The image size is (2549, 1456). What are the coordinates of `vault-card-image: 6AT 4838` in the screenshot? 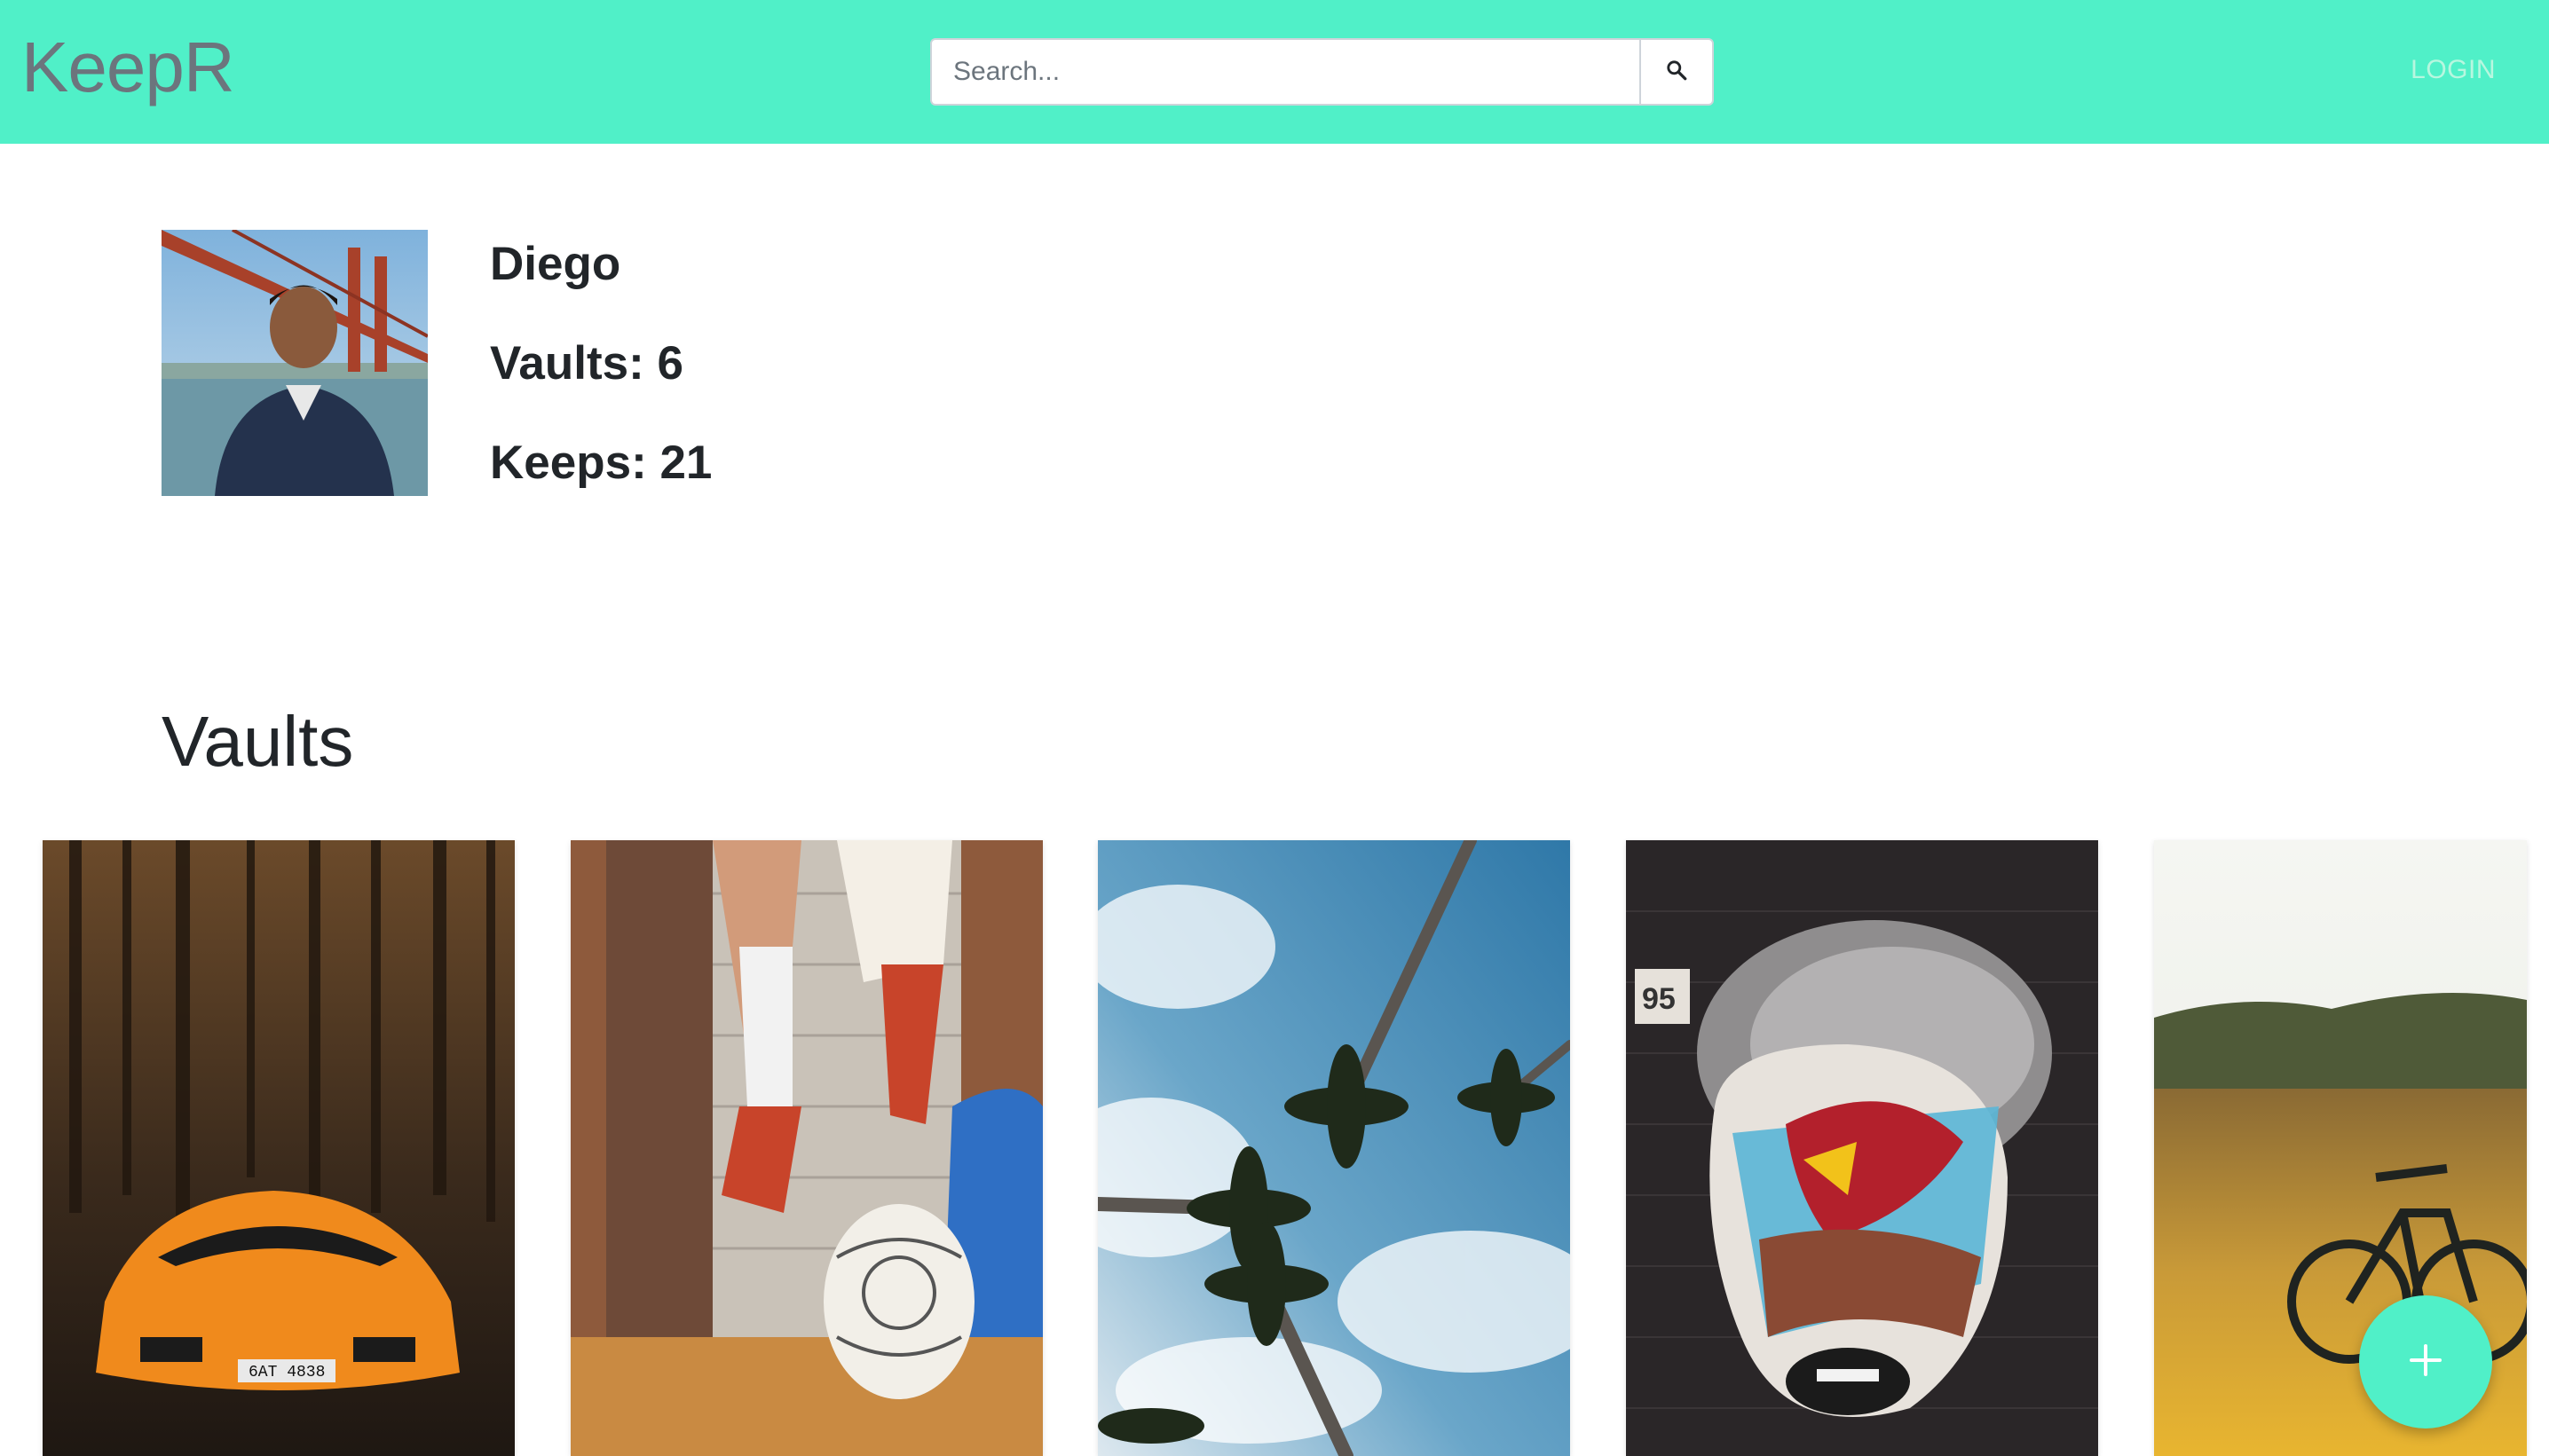 It's located at (279, 1148).